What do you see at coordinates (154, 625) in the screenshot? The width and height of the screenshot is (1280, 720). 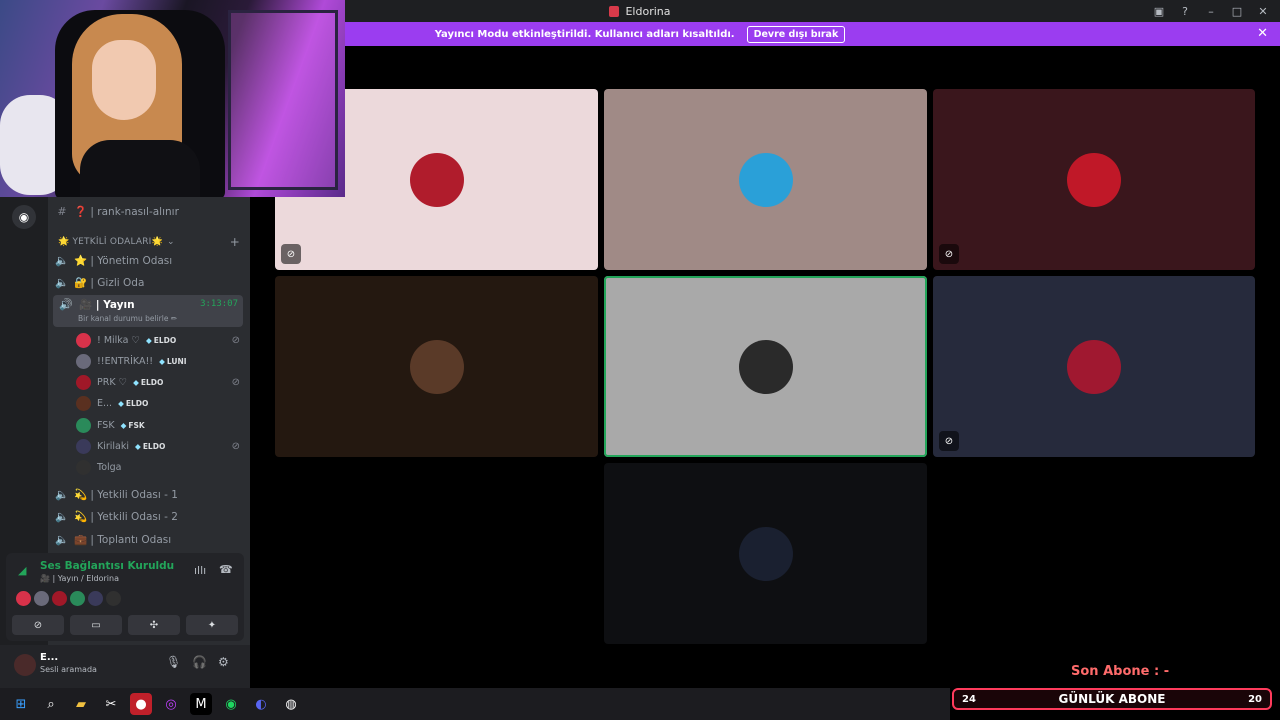 I see `activities-icon: ✣` at bounding box center [154, 625].